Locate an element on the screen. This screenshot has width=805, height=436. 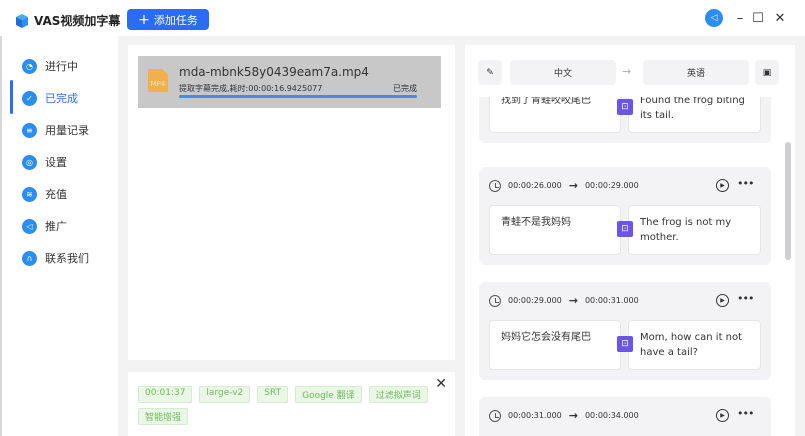
tag: large-v2 is located at coordinates (225, 394).